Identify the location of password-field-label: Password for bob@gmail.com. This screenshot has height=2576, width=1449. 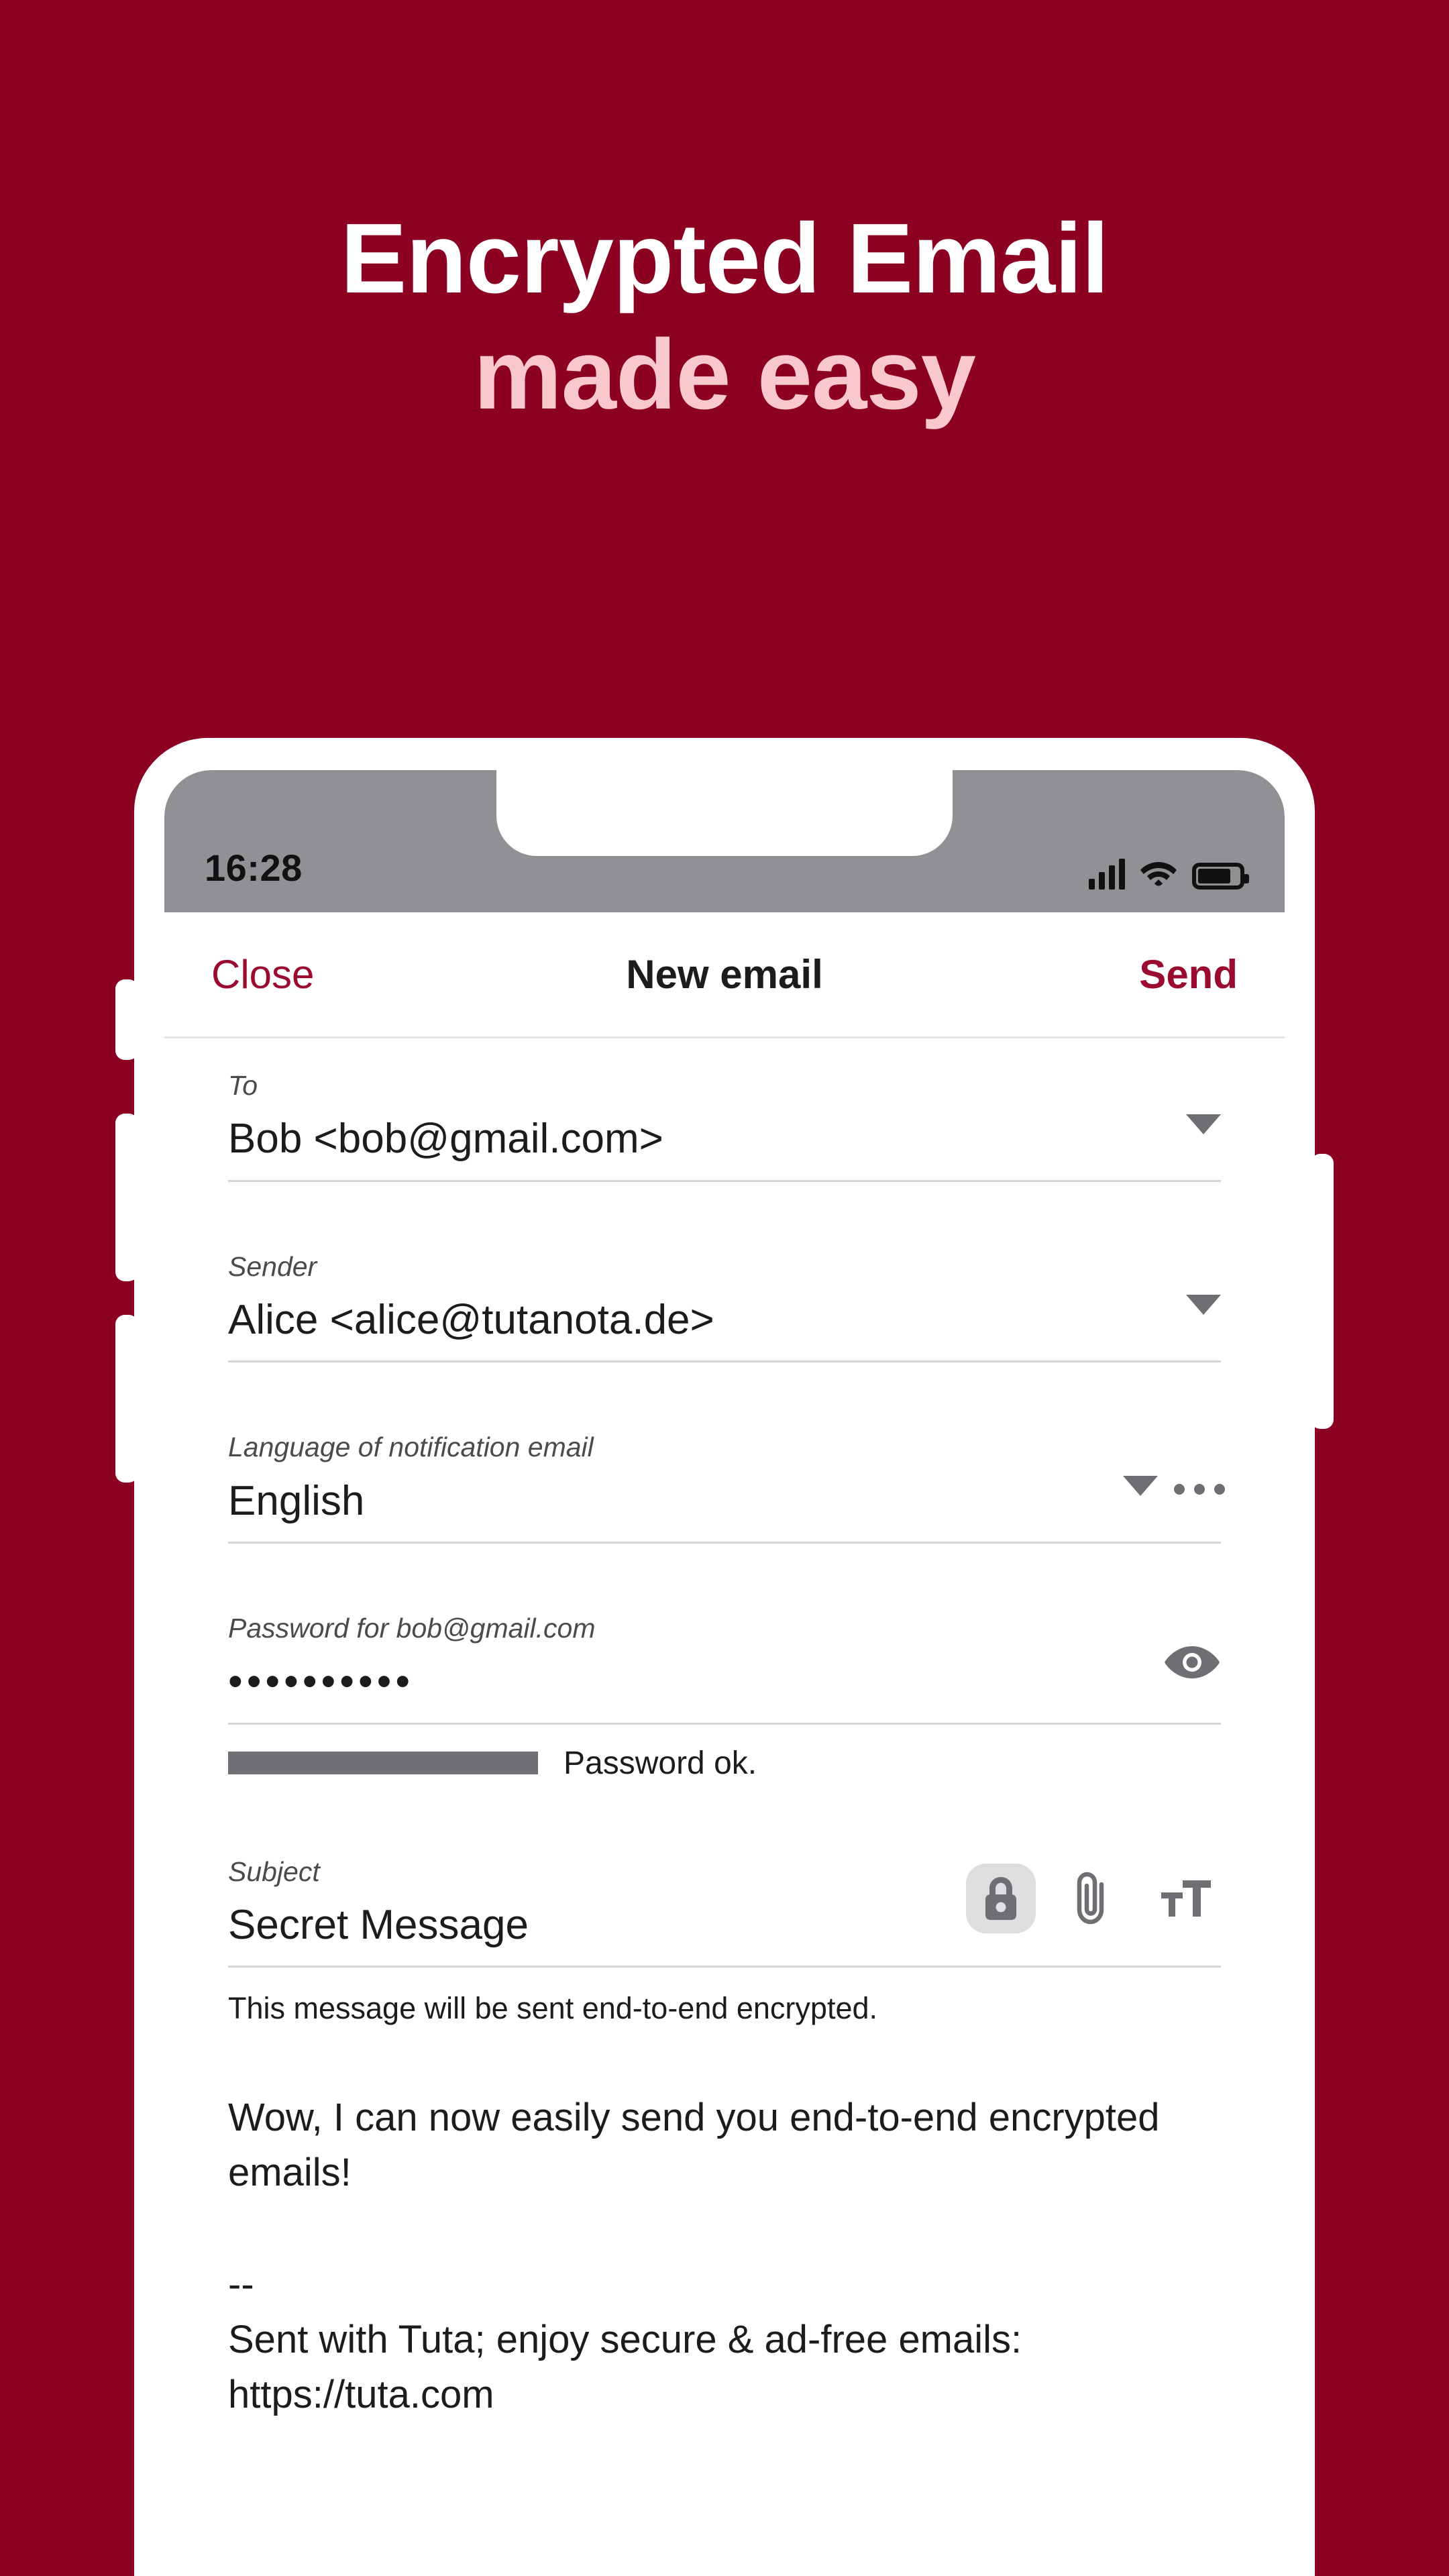
(412, 1628).